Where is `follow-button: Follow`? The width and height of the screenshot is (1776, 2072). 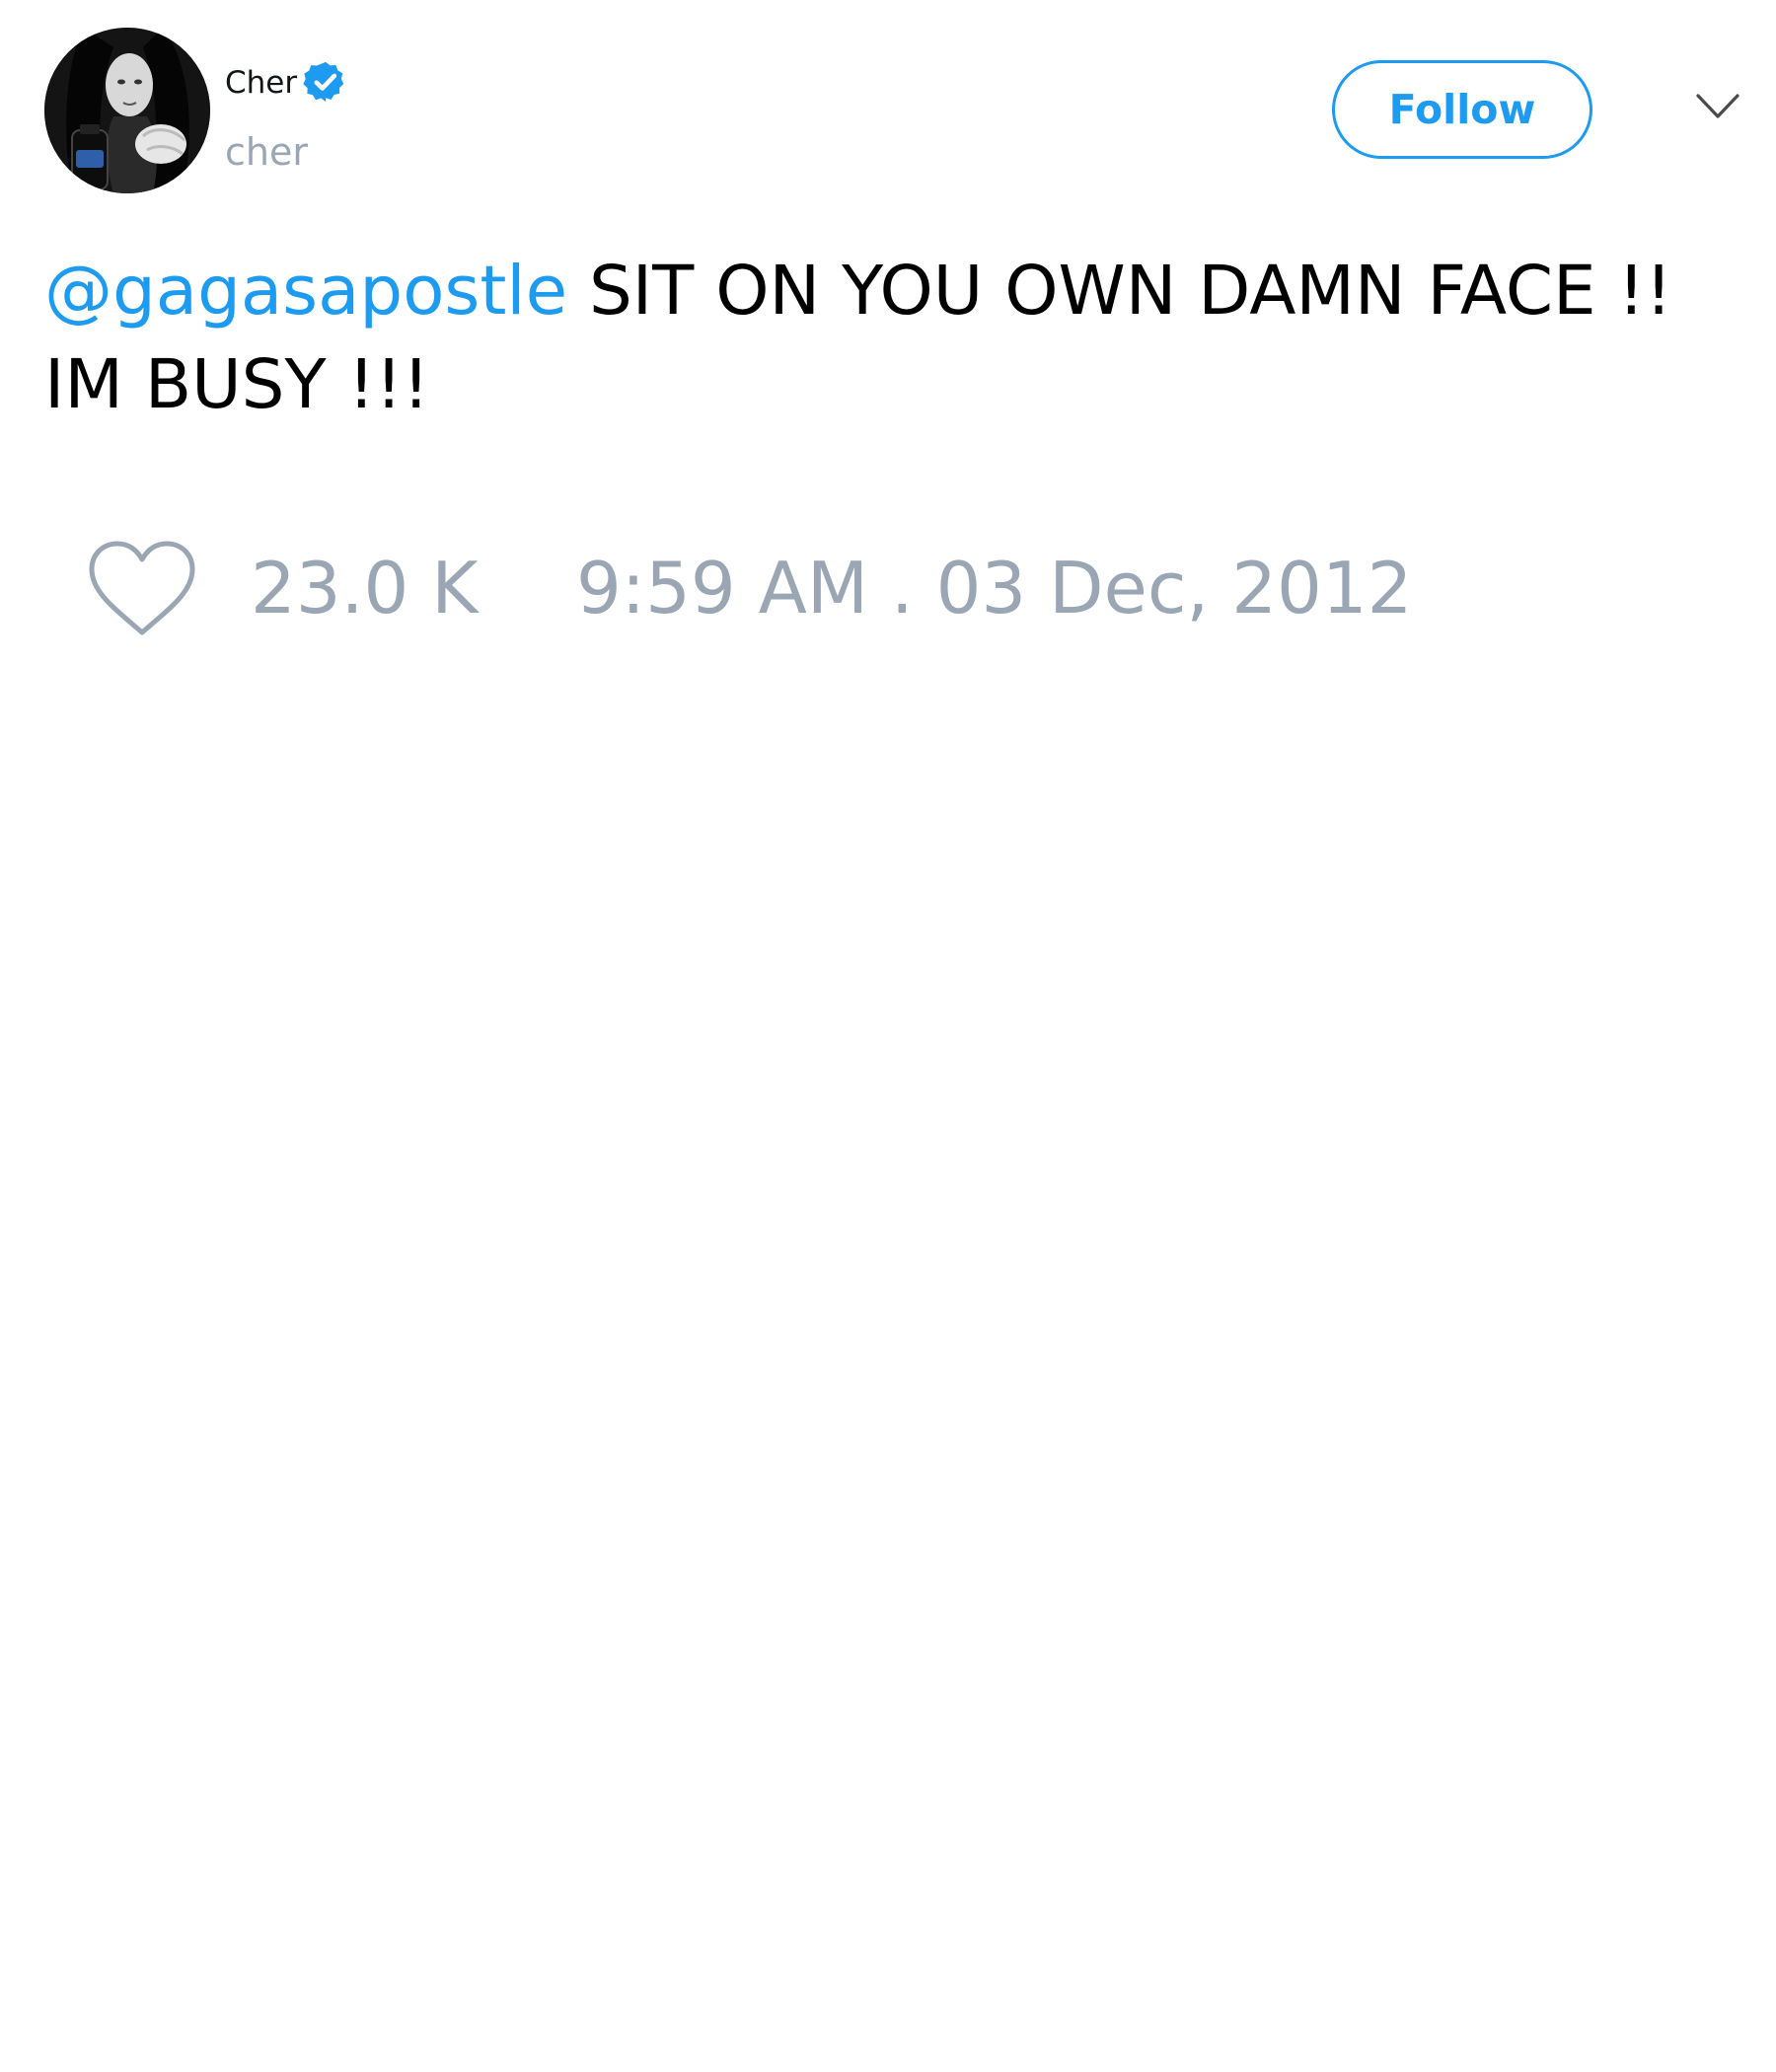
follow-button: Follow is located at coordinates (1462, 110).